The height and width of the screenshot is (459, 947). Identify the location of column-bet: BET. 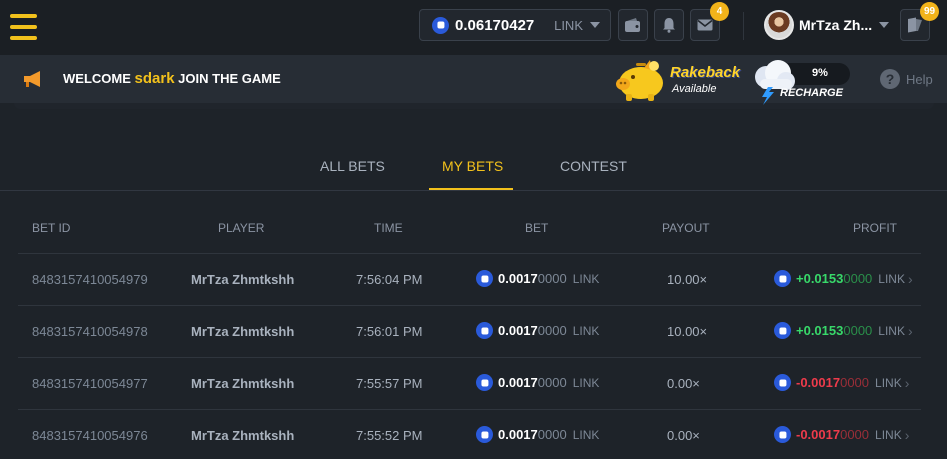
(537, 228).